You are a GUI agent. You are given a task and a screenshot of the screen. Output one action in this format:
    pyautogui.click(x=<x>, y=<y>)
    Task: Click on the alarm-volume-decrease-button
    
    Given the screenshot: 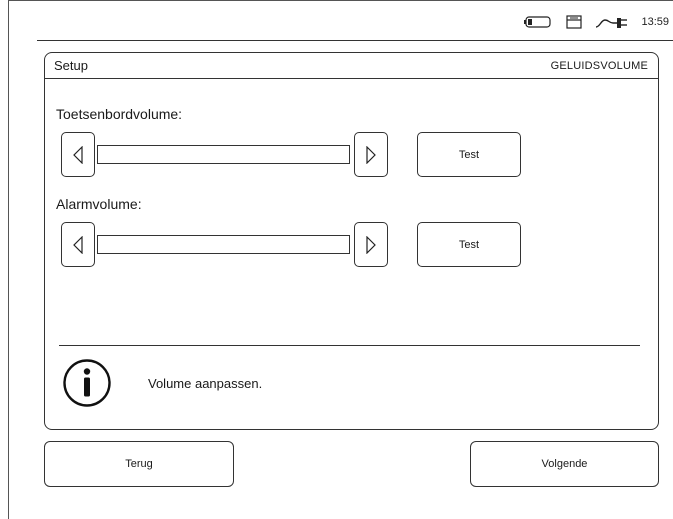 What is the action you would take?
    pyautogui.click(x=78, y=244)
    